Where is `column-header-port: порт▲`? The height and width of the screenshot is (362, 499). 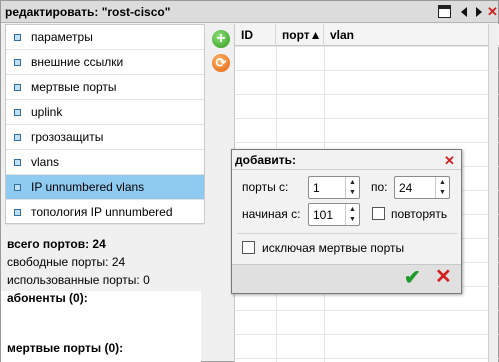
column-header-port: порт▲ is located at coordinates (300, 35).